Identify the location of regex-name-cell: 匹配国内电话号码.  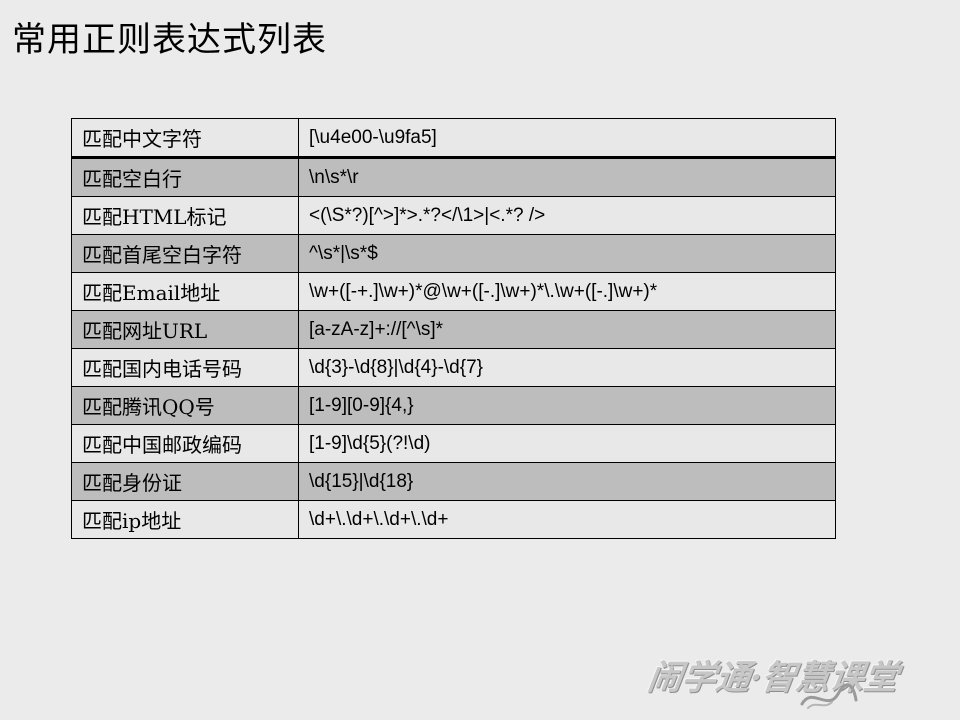
(185, 367).